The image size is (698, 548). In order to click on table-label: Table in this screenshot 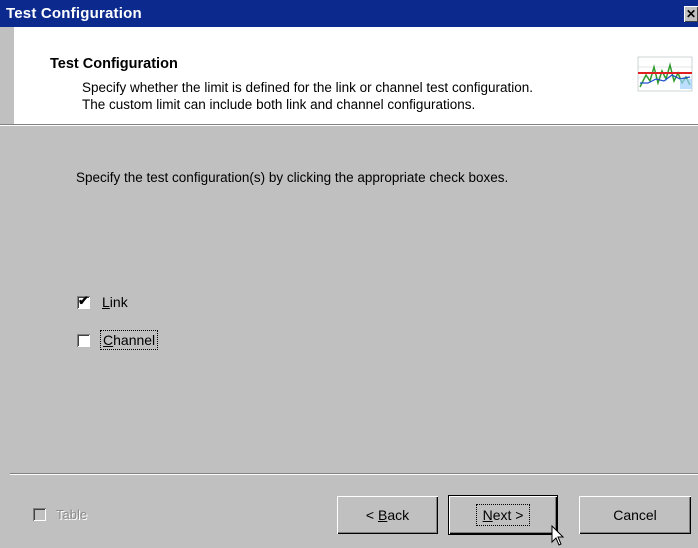, I will do `click(72, 514)`.